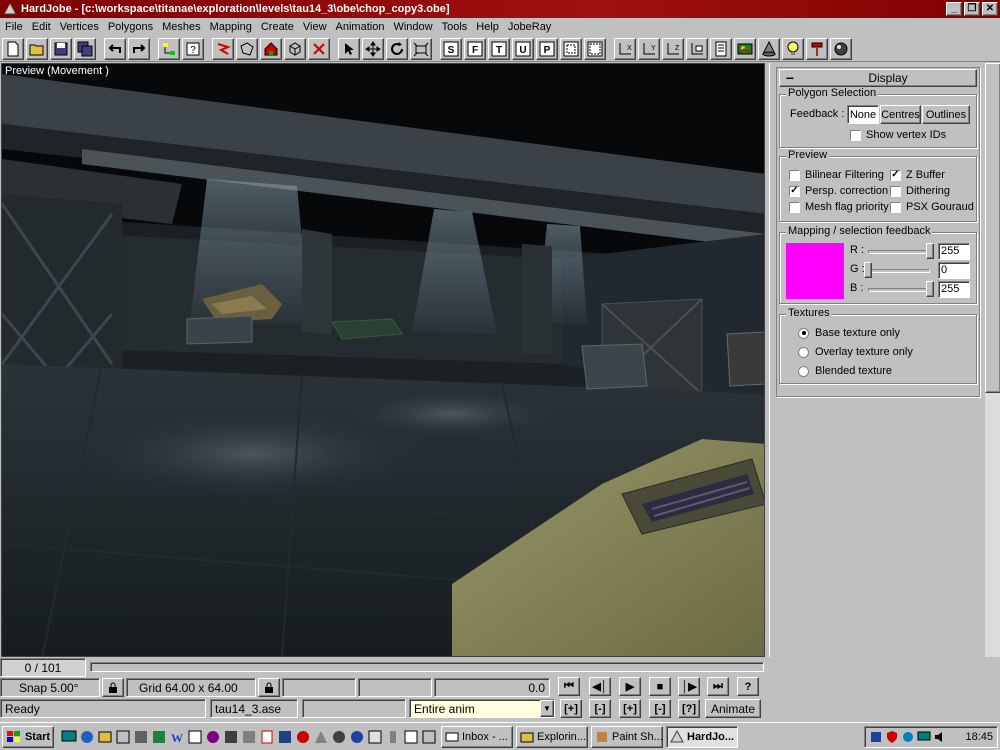  What do you see at coordinates (625, 48) in the screenshot?
I see `axis-x-button: X` at bounding box center [625, 48].